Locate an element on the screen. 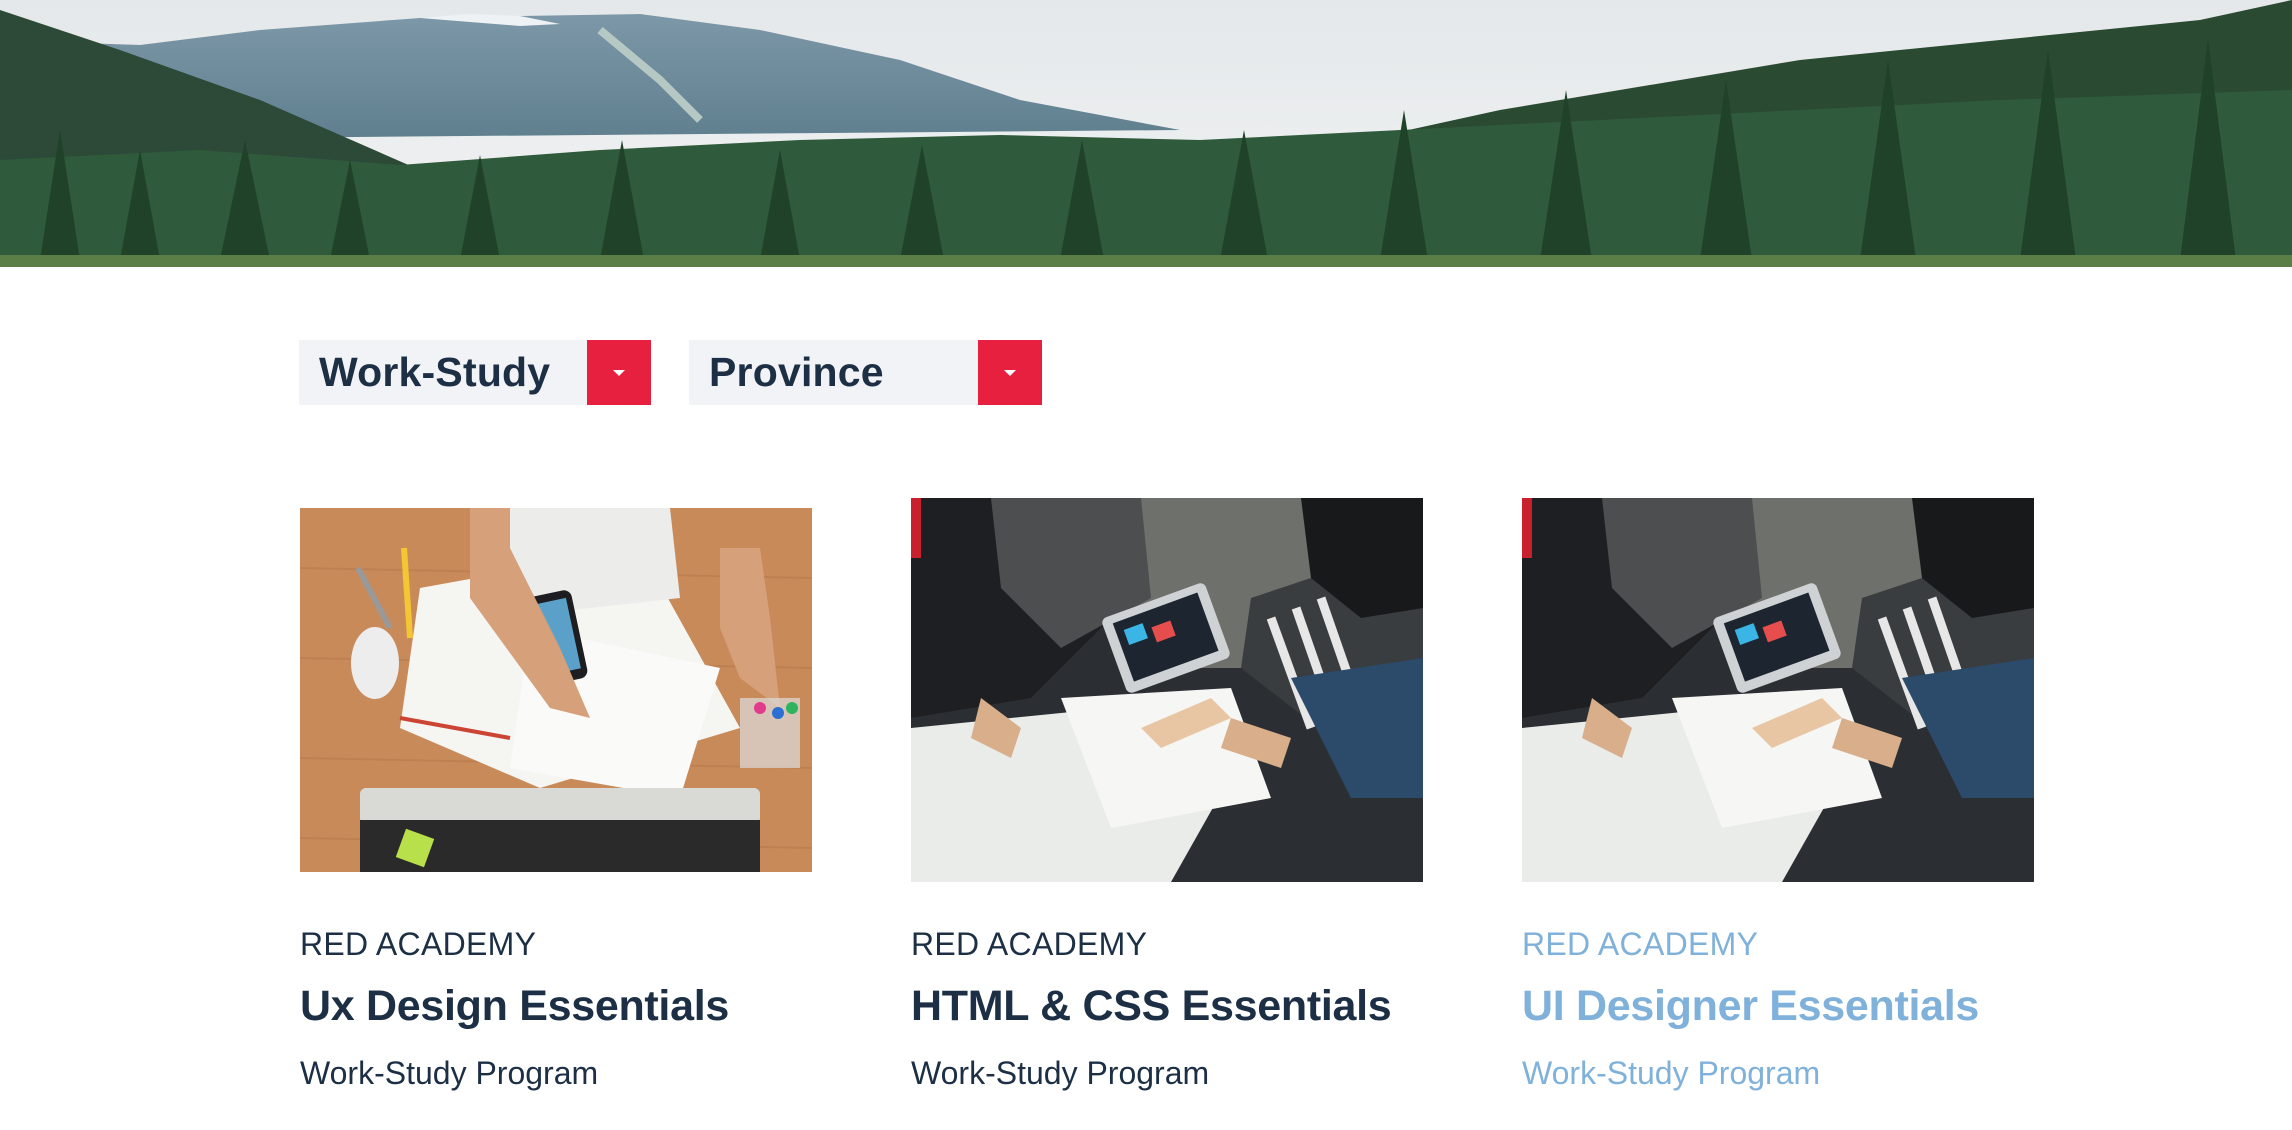 This screenshot has height=1130, width=2292. province-filter-label: Province is located at coordinates (796, 372).